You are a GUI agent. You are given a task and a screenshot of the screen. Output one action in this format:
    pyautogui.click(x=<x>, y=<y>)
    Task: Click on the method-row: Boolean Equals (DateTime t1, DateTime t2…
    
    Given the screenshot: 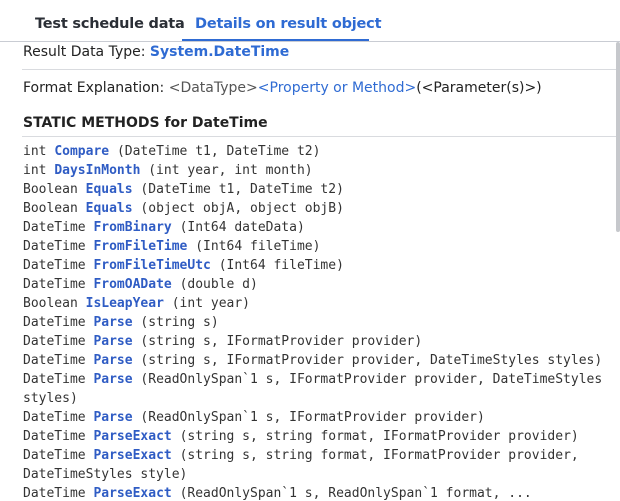 What is the action you would take?
    pyautogui.click(x=318, y=189)
    